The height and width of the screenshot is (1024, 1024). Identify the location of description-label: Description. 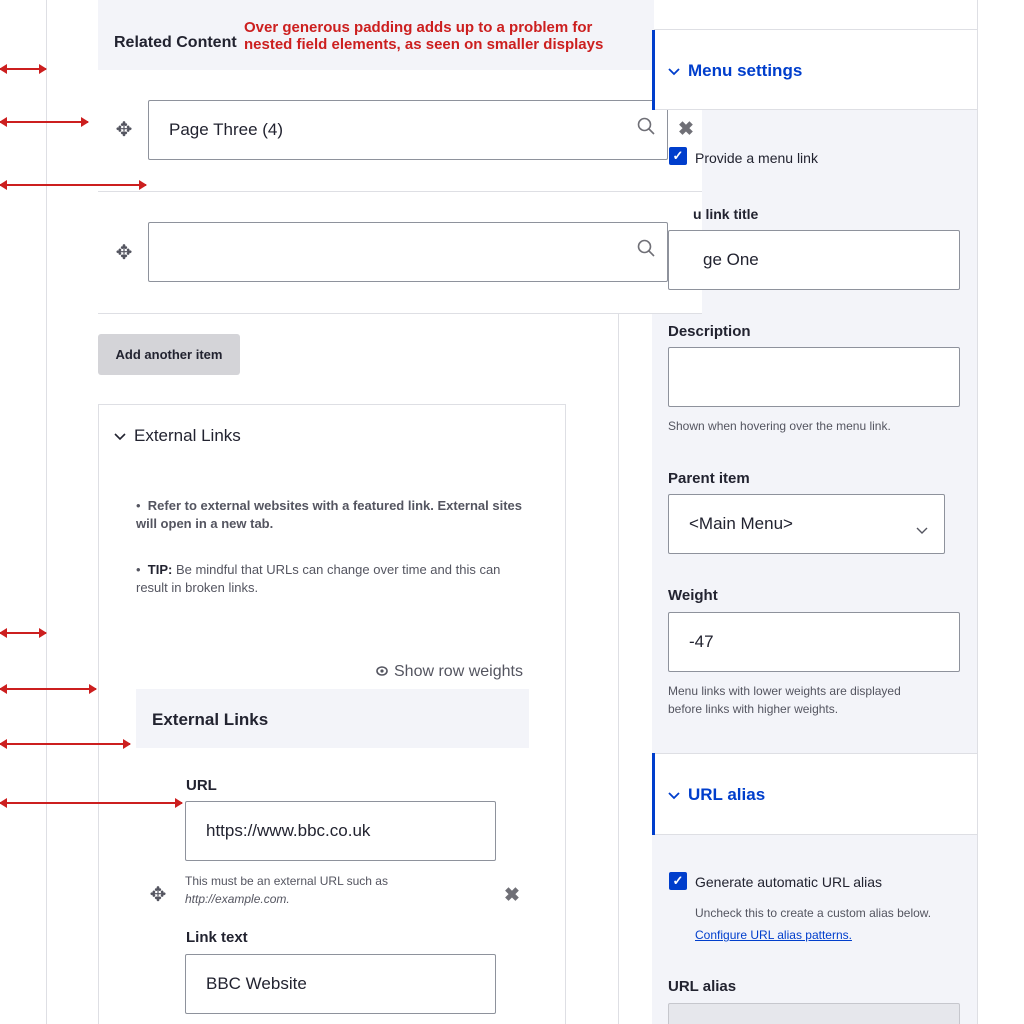
(709, 331).